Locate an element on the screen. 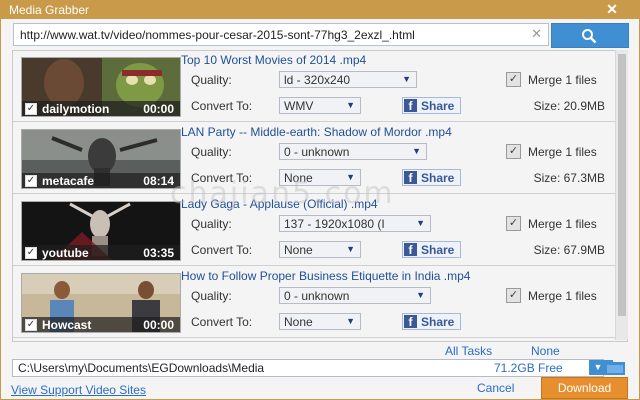 The image size is (640, 400). clear-icon: ✕ is located at coordinates (536, 34).